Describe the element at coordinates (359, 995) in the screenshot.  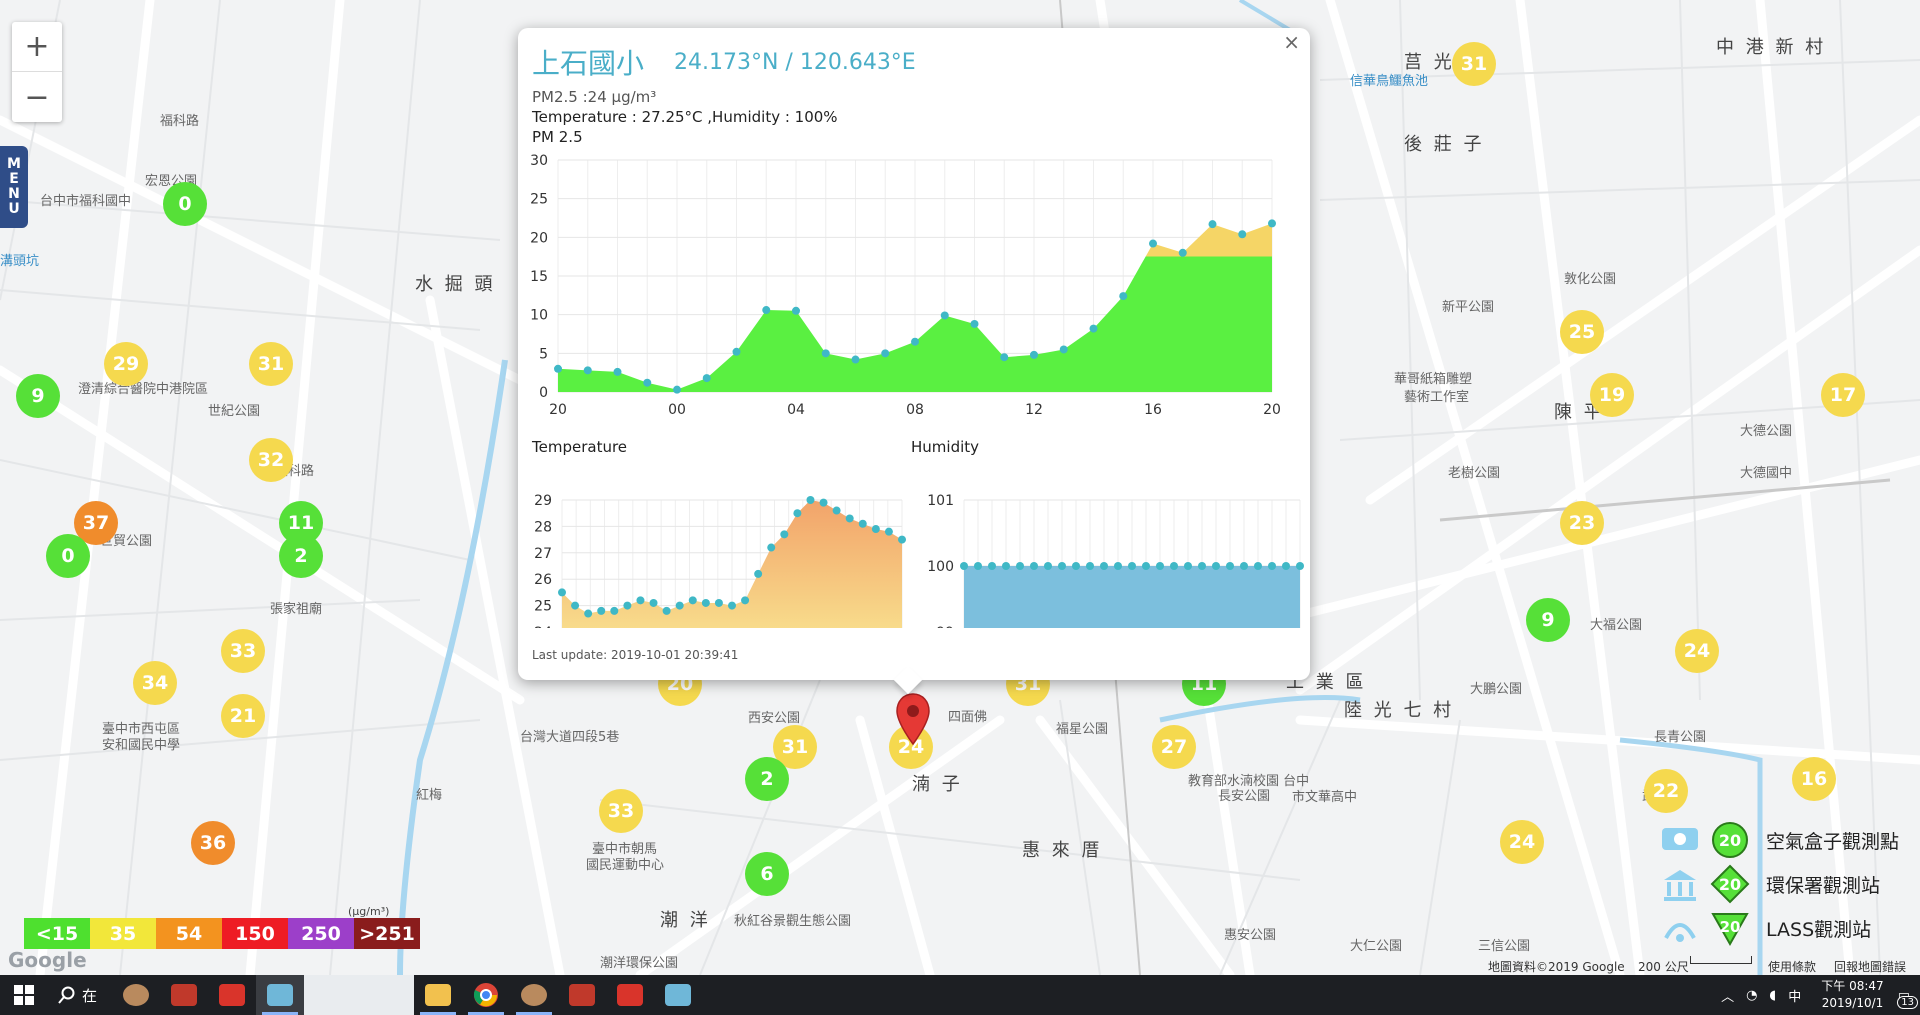
I see `taskbar-blank-window` at that location.